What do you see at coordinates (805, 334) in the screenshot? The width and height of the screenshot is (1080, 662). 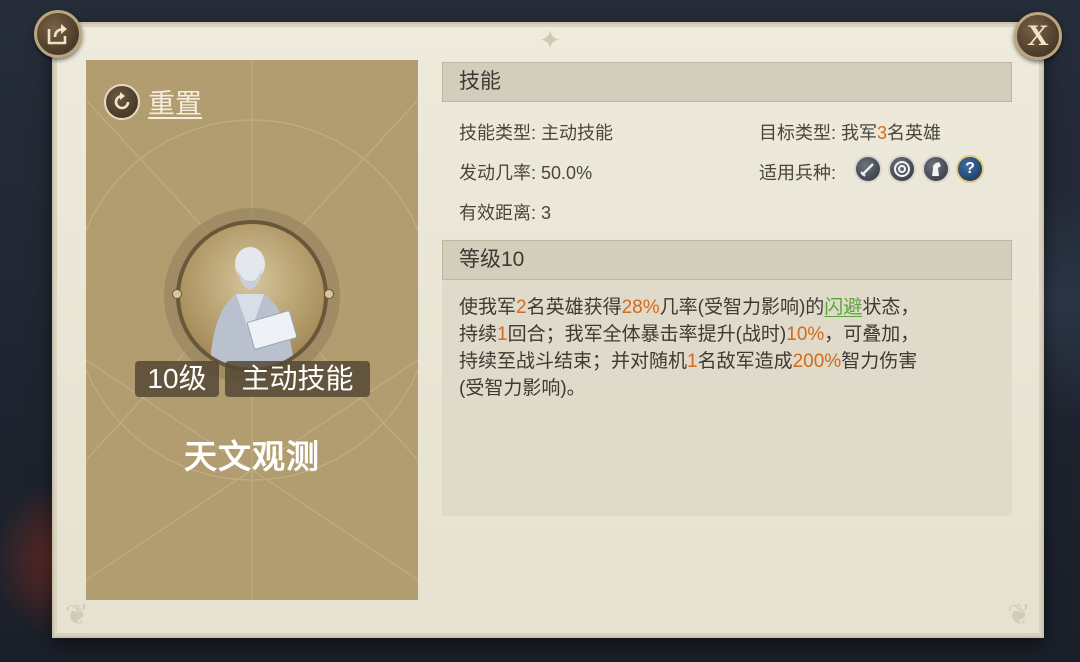 I see `crit-bonus: 10%` at bounding box center [805, 334].